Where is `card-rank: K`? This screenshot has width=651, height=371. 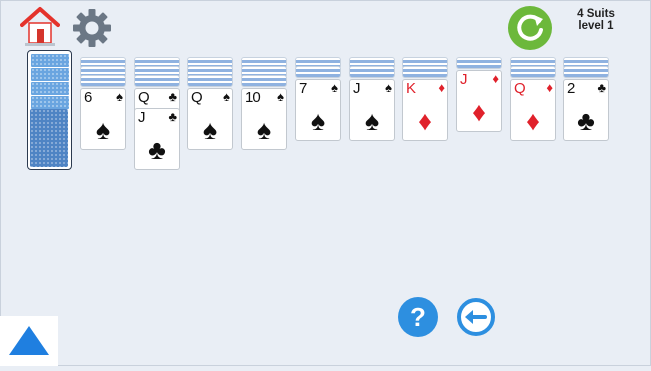
card-rank: K is located at coordinates (411, 88).